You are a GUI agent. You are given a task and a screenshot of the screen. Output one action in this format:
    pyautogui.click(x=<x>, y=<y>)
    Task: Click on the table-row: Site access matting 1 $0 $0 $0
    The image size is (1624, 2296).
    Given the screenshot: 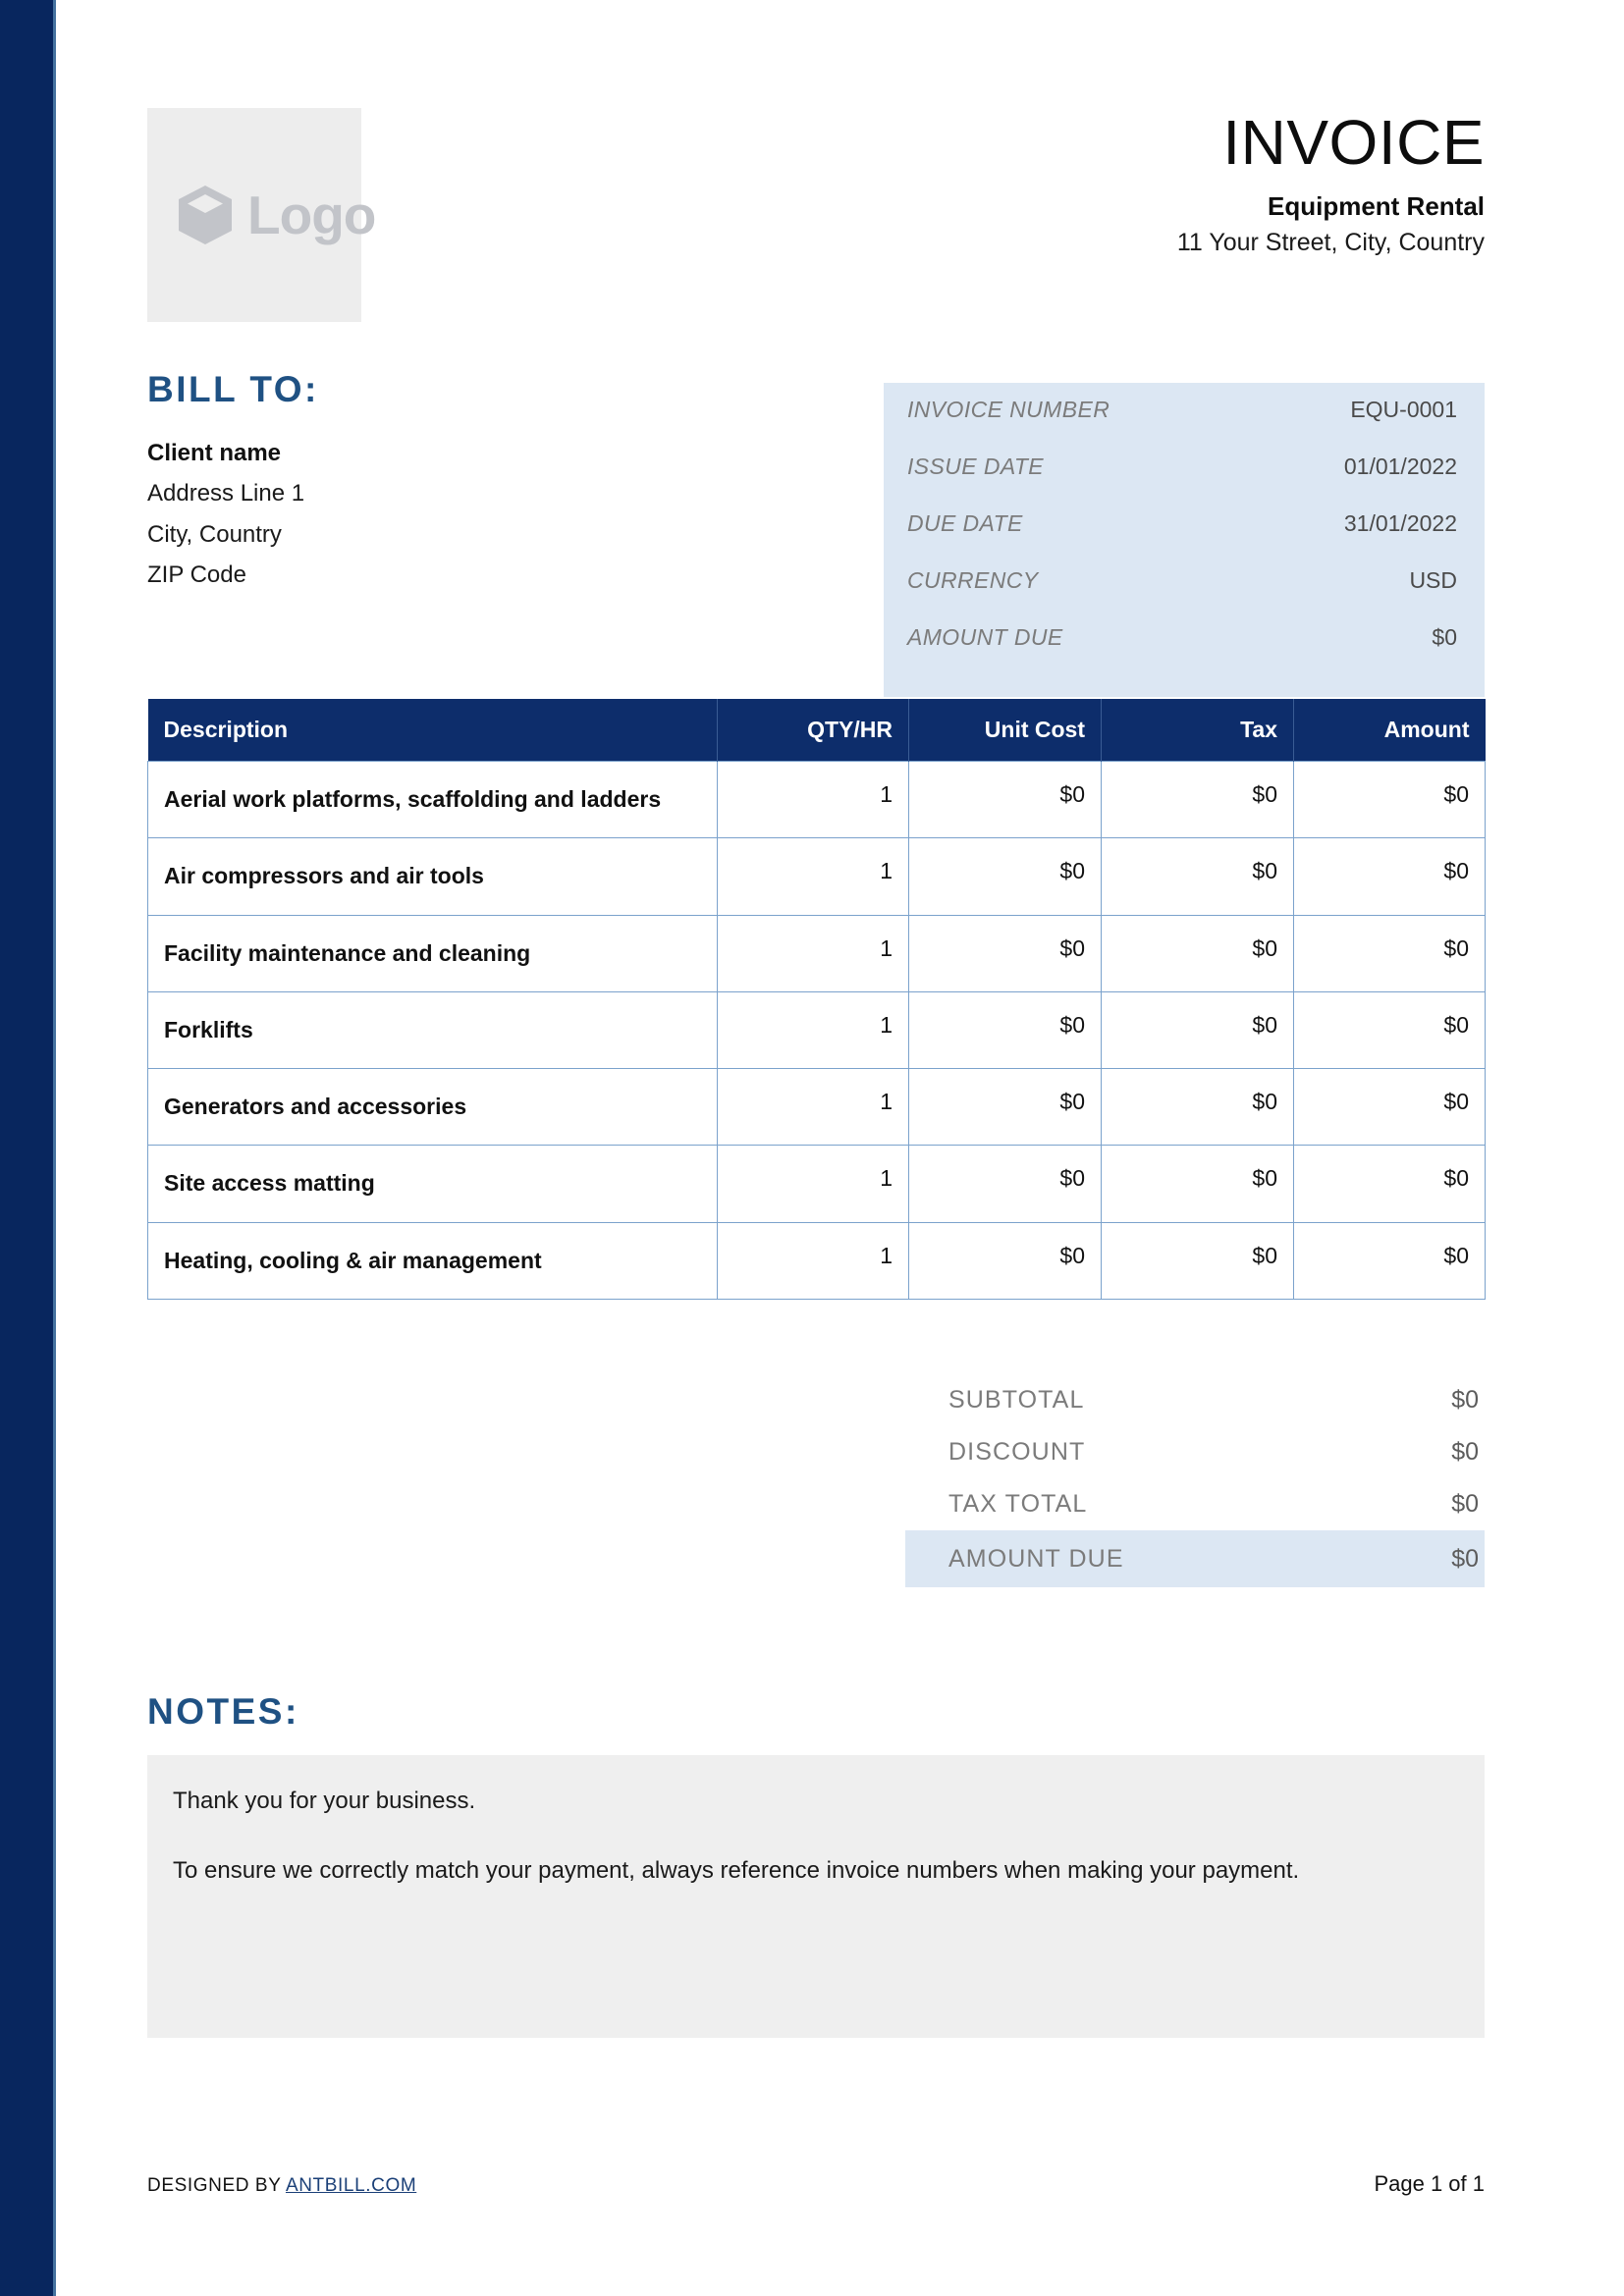 What is the action you would take?
    pyautogui.click(x=816, y=1184)
    